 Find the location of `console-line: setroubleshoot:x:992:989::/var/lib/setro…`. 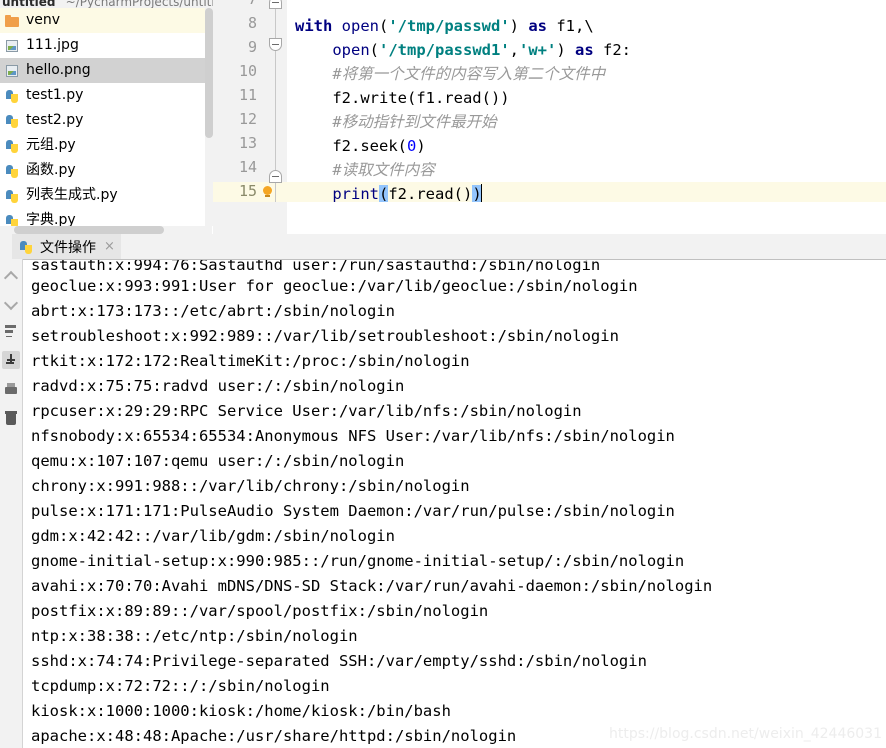

console-line: setroubleshoot:x:992:989::/var/lib/setro… is located at coordinates (325, 336).